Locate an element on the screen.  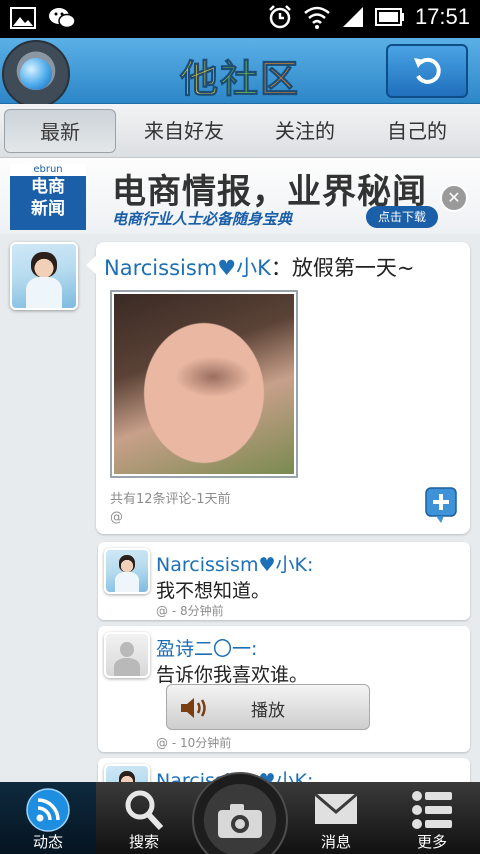
tab-latest: 最新 is located at coordinates (60, 130).